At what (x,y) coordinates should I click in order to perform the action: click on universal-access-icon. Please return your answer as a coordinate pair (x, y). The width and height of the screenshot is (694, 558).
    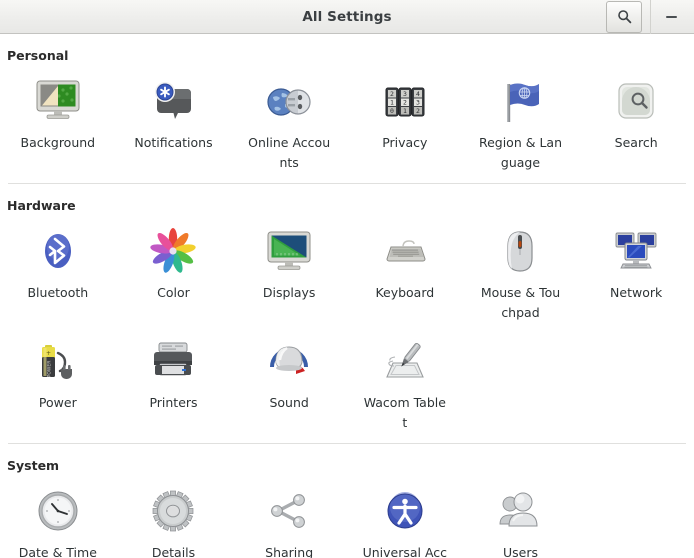
    Looking at the image, I should click on (405, 512).